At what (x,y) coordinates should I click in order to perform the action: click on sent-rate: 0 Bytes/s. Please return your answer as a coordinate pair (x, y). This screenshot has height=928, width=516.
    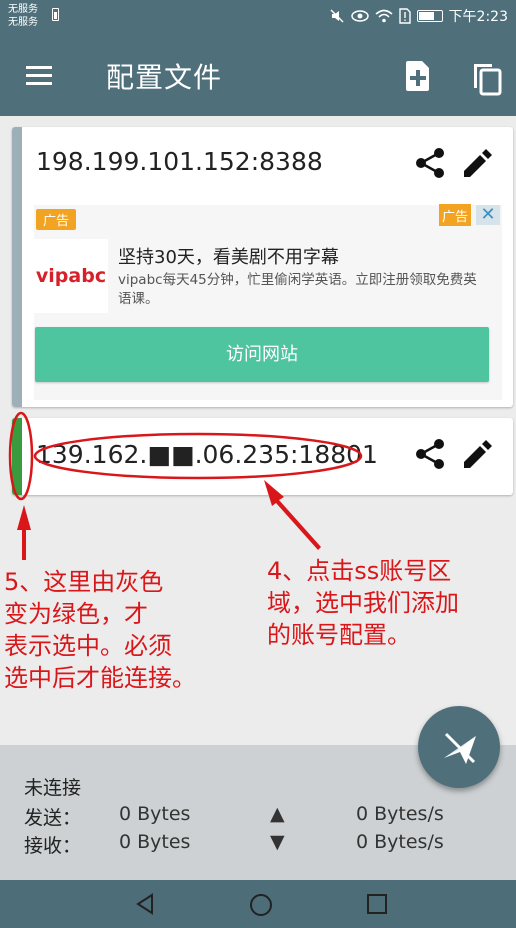
    Looking at the image, I should click on (400, 814).